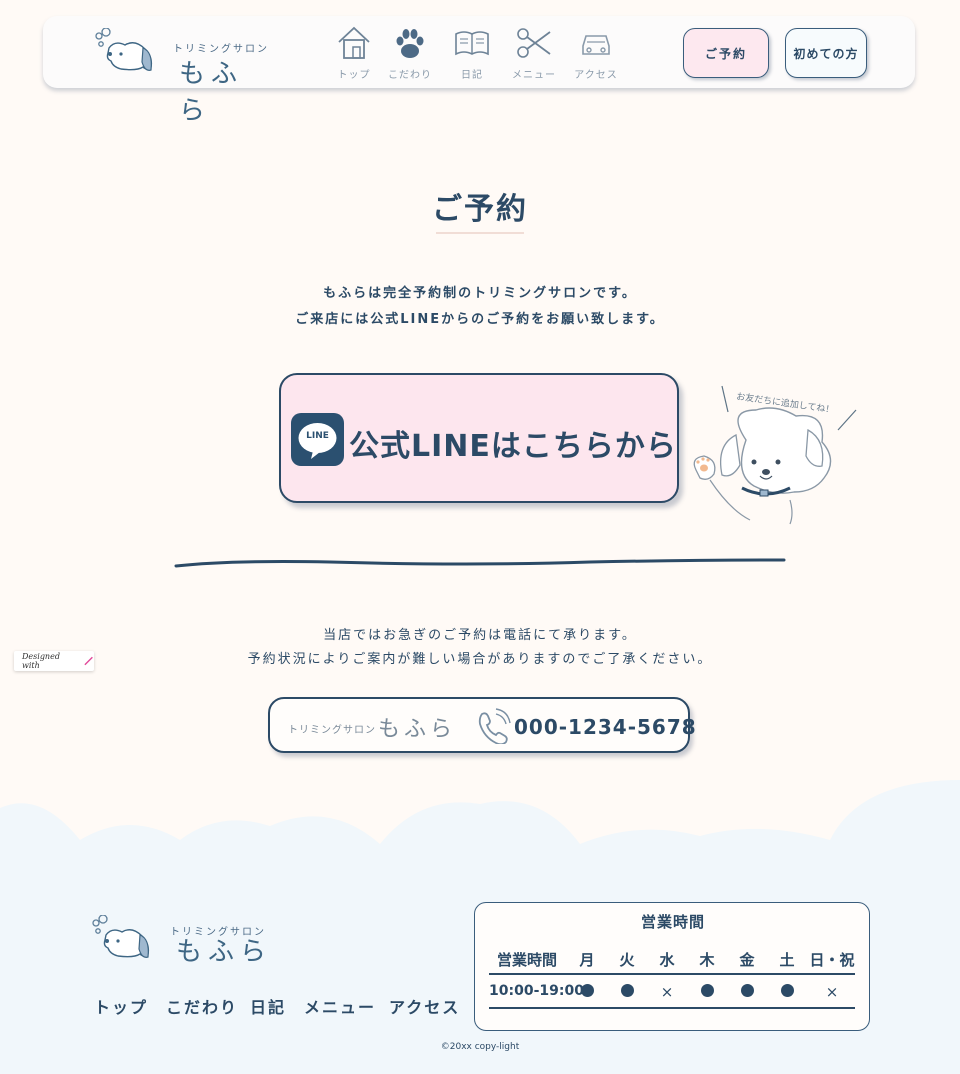  What do you see at coordinates (534, 75) in the screenshot?
I see `nav-label: メニュー` at bounding box center [534, 75].